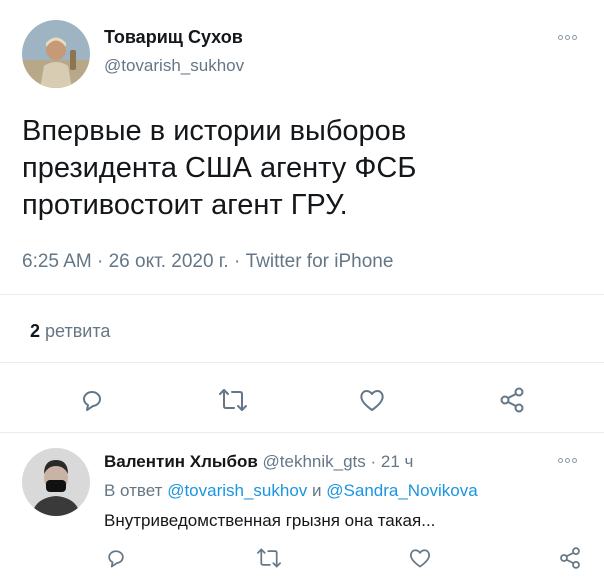  I want to click on tweet-text-line: Впервые в истории выборов, so click(214, 131).